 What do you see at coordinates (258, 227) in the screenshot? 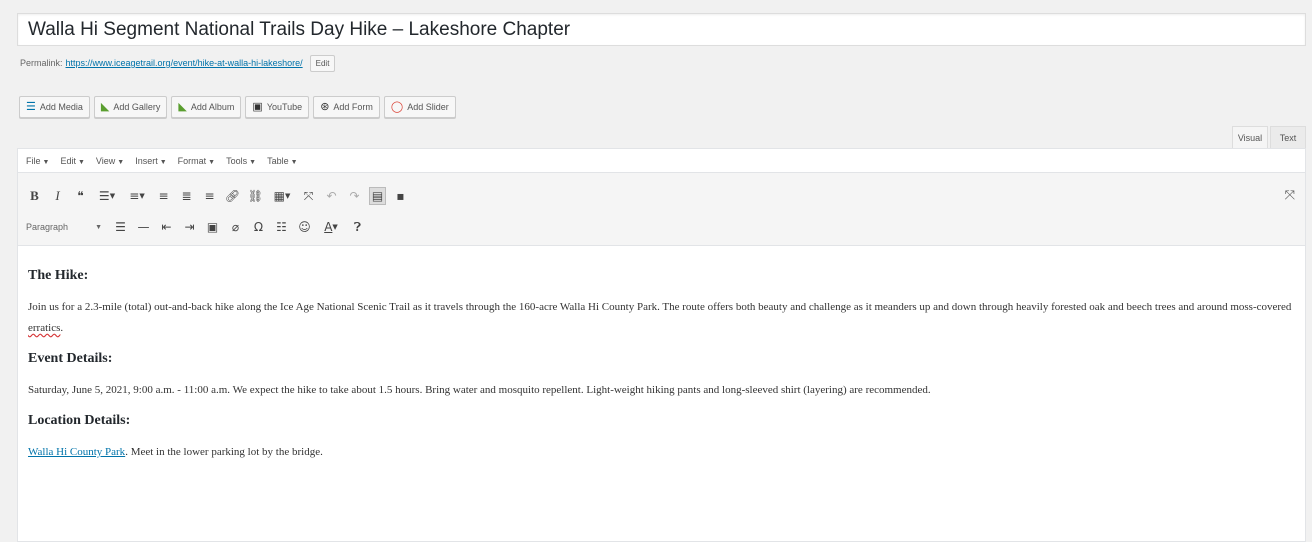
I see `special-character-icon: Ω` at bounding box center [258, 227].